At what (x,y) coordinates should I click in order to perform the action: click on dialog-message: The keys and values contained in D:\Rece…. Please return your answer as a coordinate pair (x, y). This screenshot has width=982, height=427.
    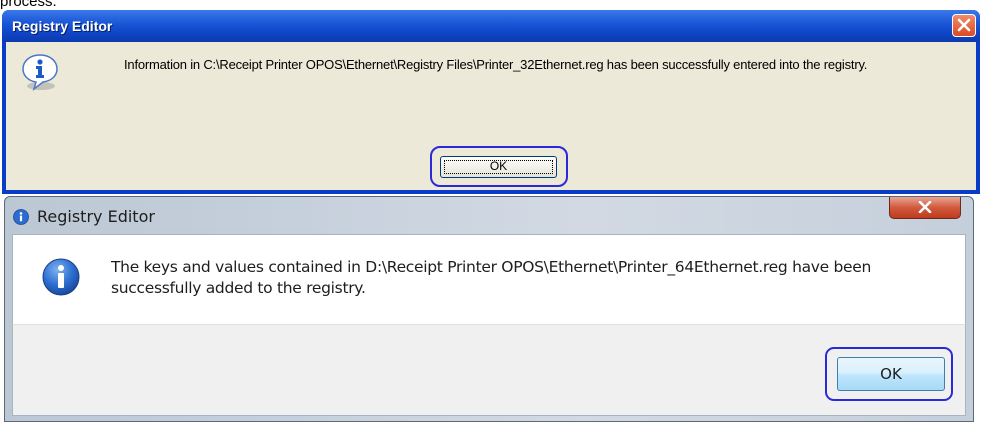
    Looking at the image, I should click on (491, 277).